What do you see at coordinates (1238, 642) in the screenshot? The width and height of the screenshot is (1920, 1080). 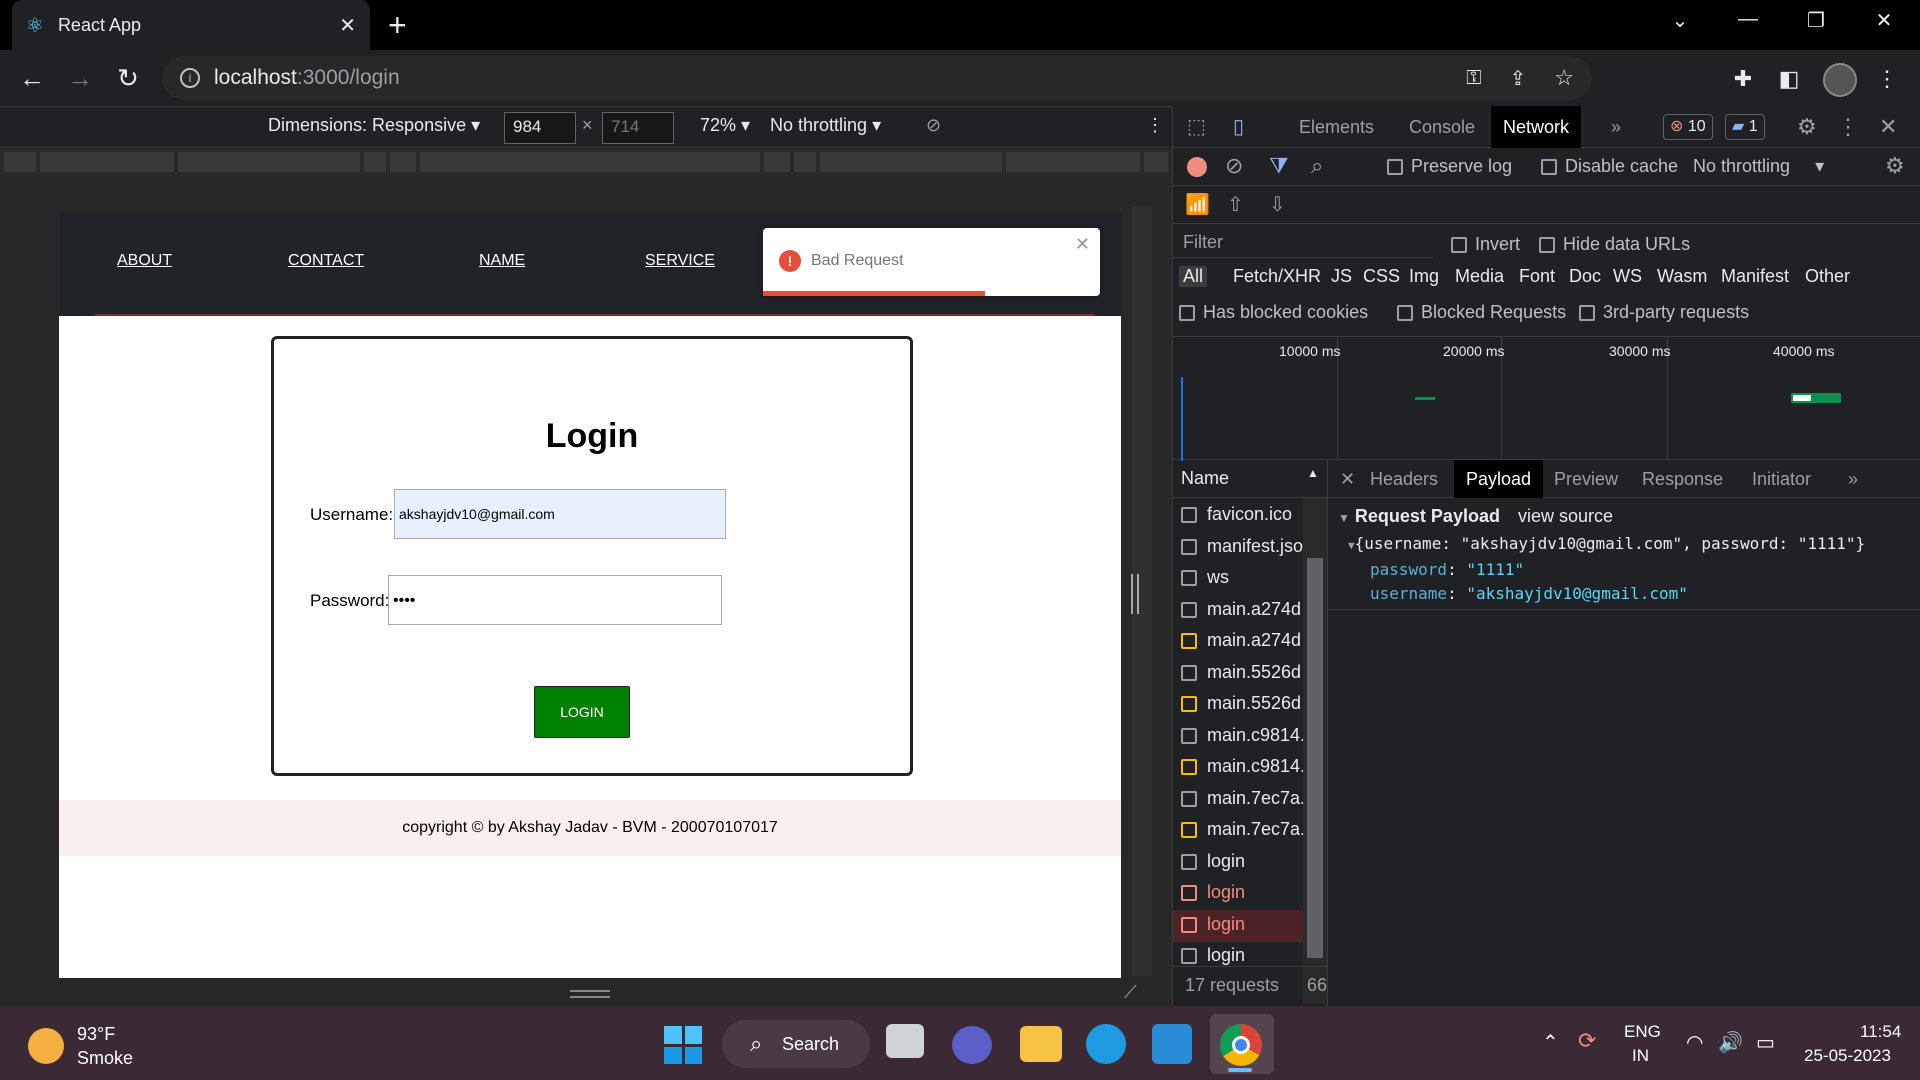 I see `request-row: main.a274d` at bounding box center [1238, 642].